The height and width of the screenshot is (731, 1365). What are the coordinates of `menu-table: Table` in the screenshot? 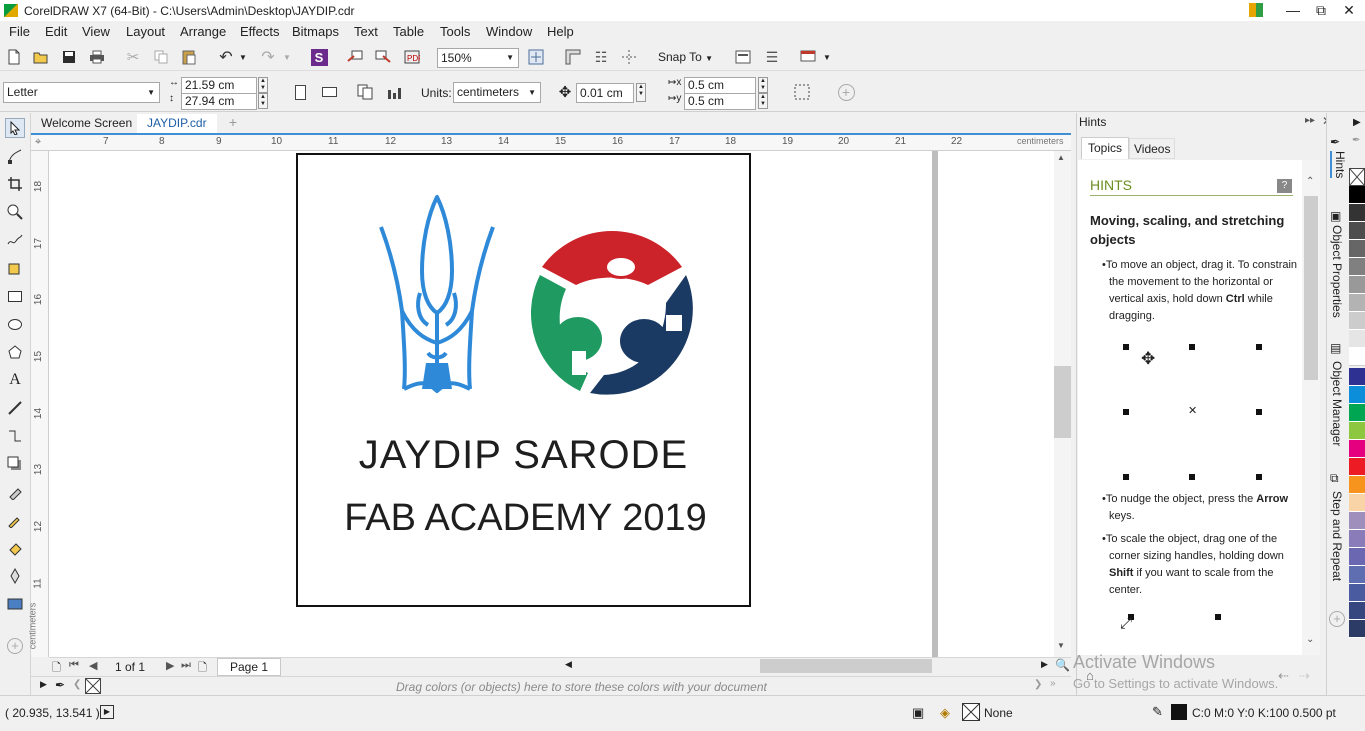 It's located at (408, 31).